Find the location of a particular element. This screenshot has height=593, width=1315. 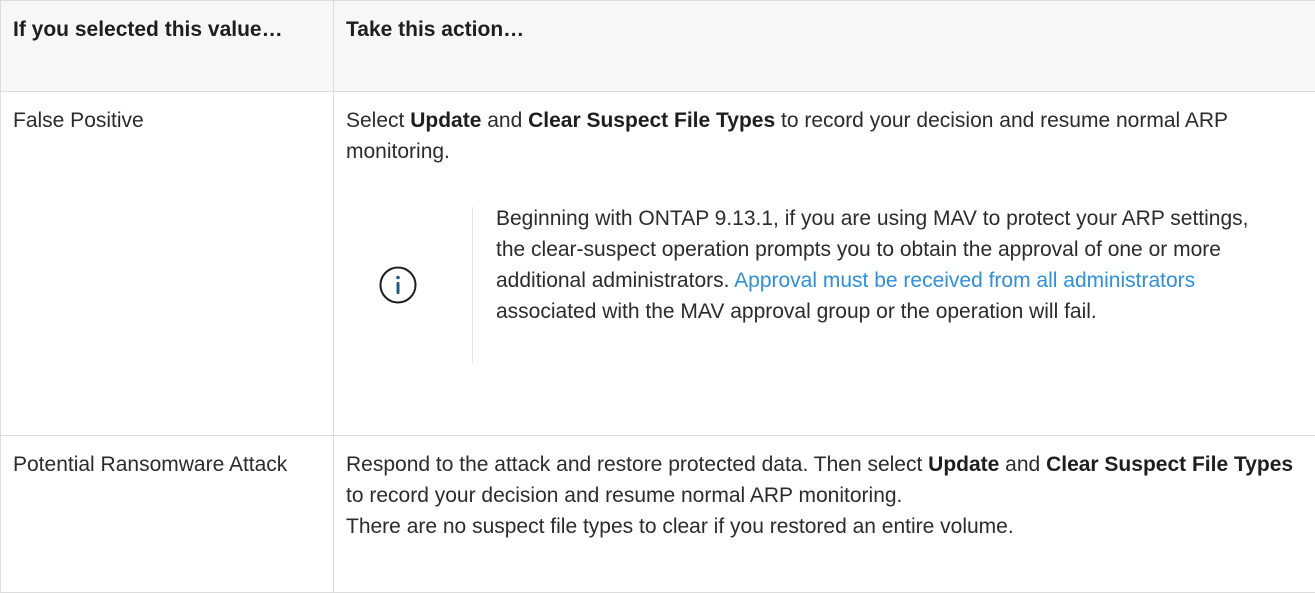

value-cell: False Positive is located at coordinates (167, 264).